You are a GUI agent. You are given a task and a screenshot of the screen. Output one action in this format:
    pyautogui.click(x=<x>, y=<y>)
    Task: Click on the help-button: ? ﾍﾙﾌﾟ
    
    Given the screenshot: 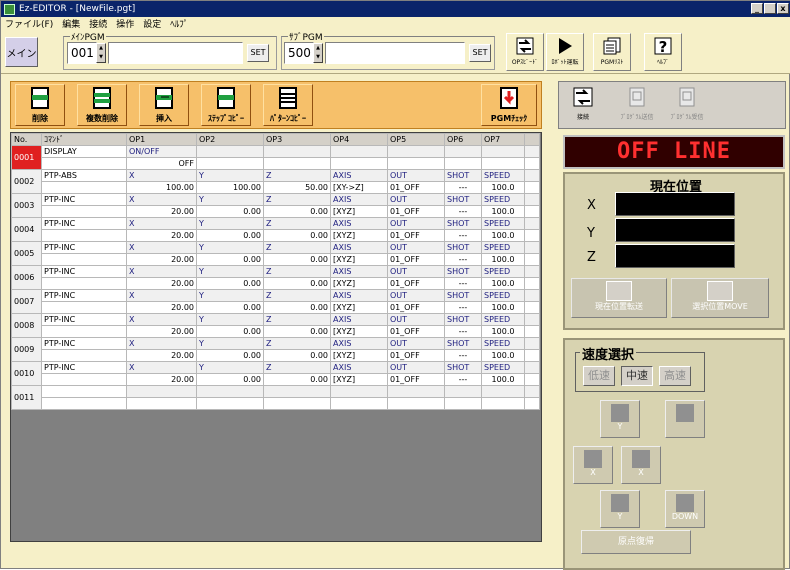 What is the action you would take?
    pyautogui.click(x=663, y=52)
    